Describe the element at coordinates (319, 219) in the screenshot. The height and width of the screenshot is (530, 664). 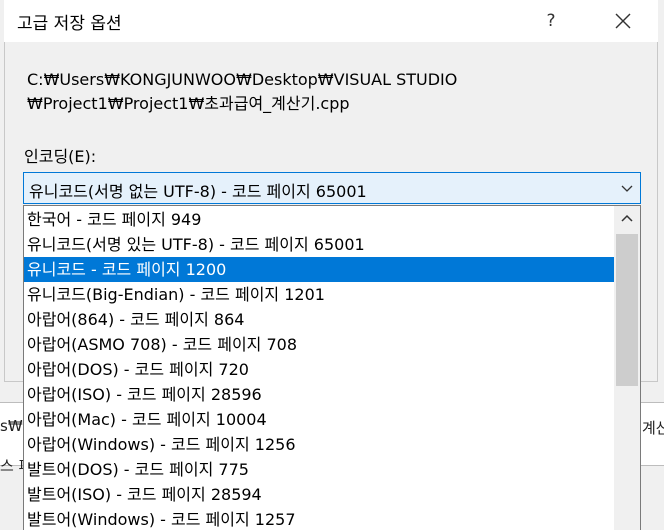
I see `encoding-option: 한국어 - 코드 페이지 949` at that location.